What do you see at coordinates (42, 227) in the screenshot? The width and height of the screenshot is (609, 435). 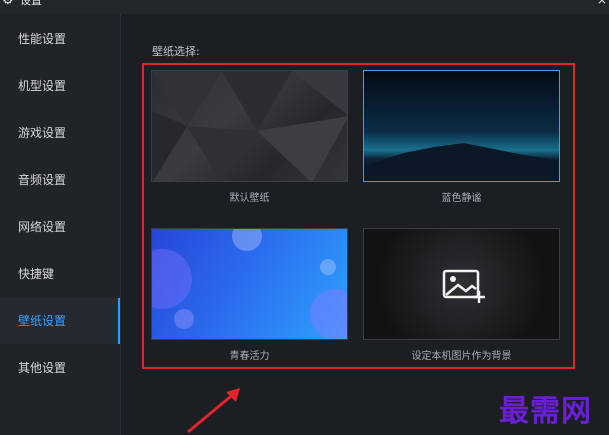 I see `sidebar-item-label: 网络设置` at bounding box center [42, 227].